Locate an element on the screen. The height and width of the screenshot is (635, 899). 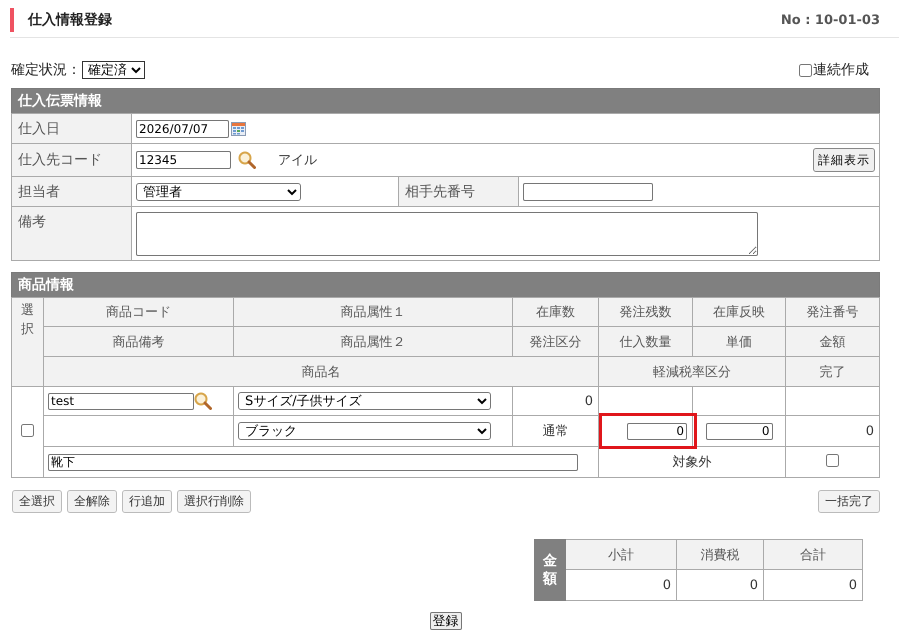
complete-checkbox is located at coordinates (832, 460).